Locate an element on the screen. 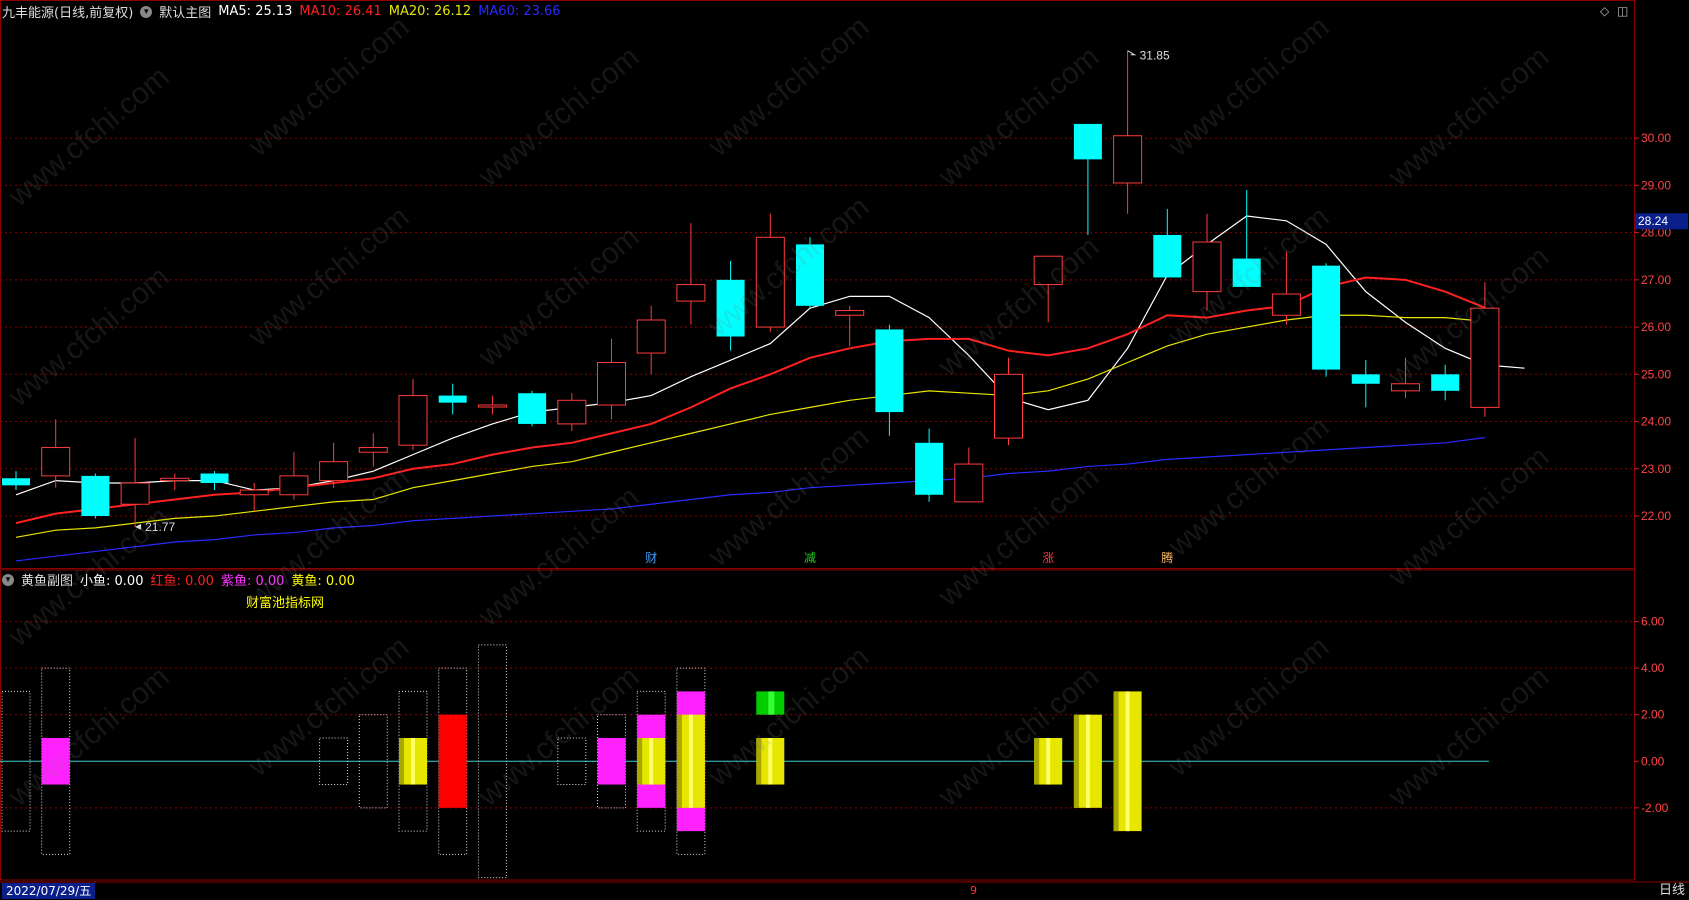 This screenshot has width=1689, height=900. y-tick-label: 6.00 is located at coordinates (1653, 622).